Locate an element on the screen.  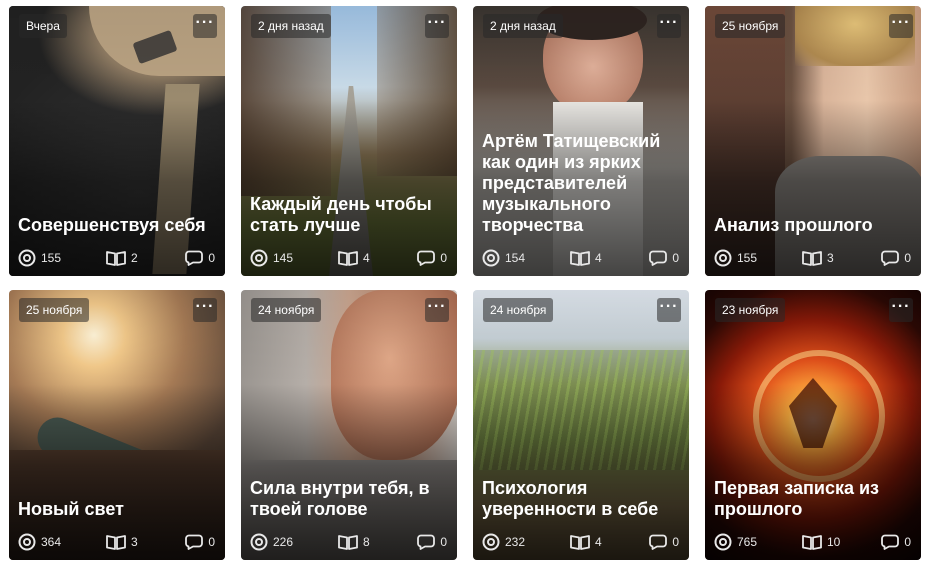
card-stats: 155 3 0 is located at coordinates (812, 258).